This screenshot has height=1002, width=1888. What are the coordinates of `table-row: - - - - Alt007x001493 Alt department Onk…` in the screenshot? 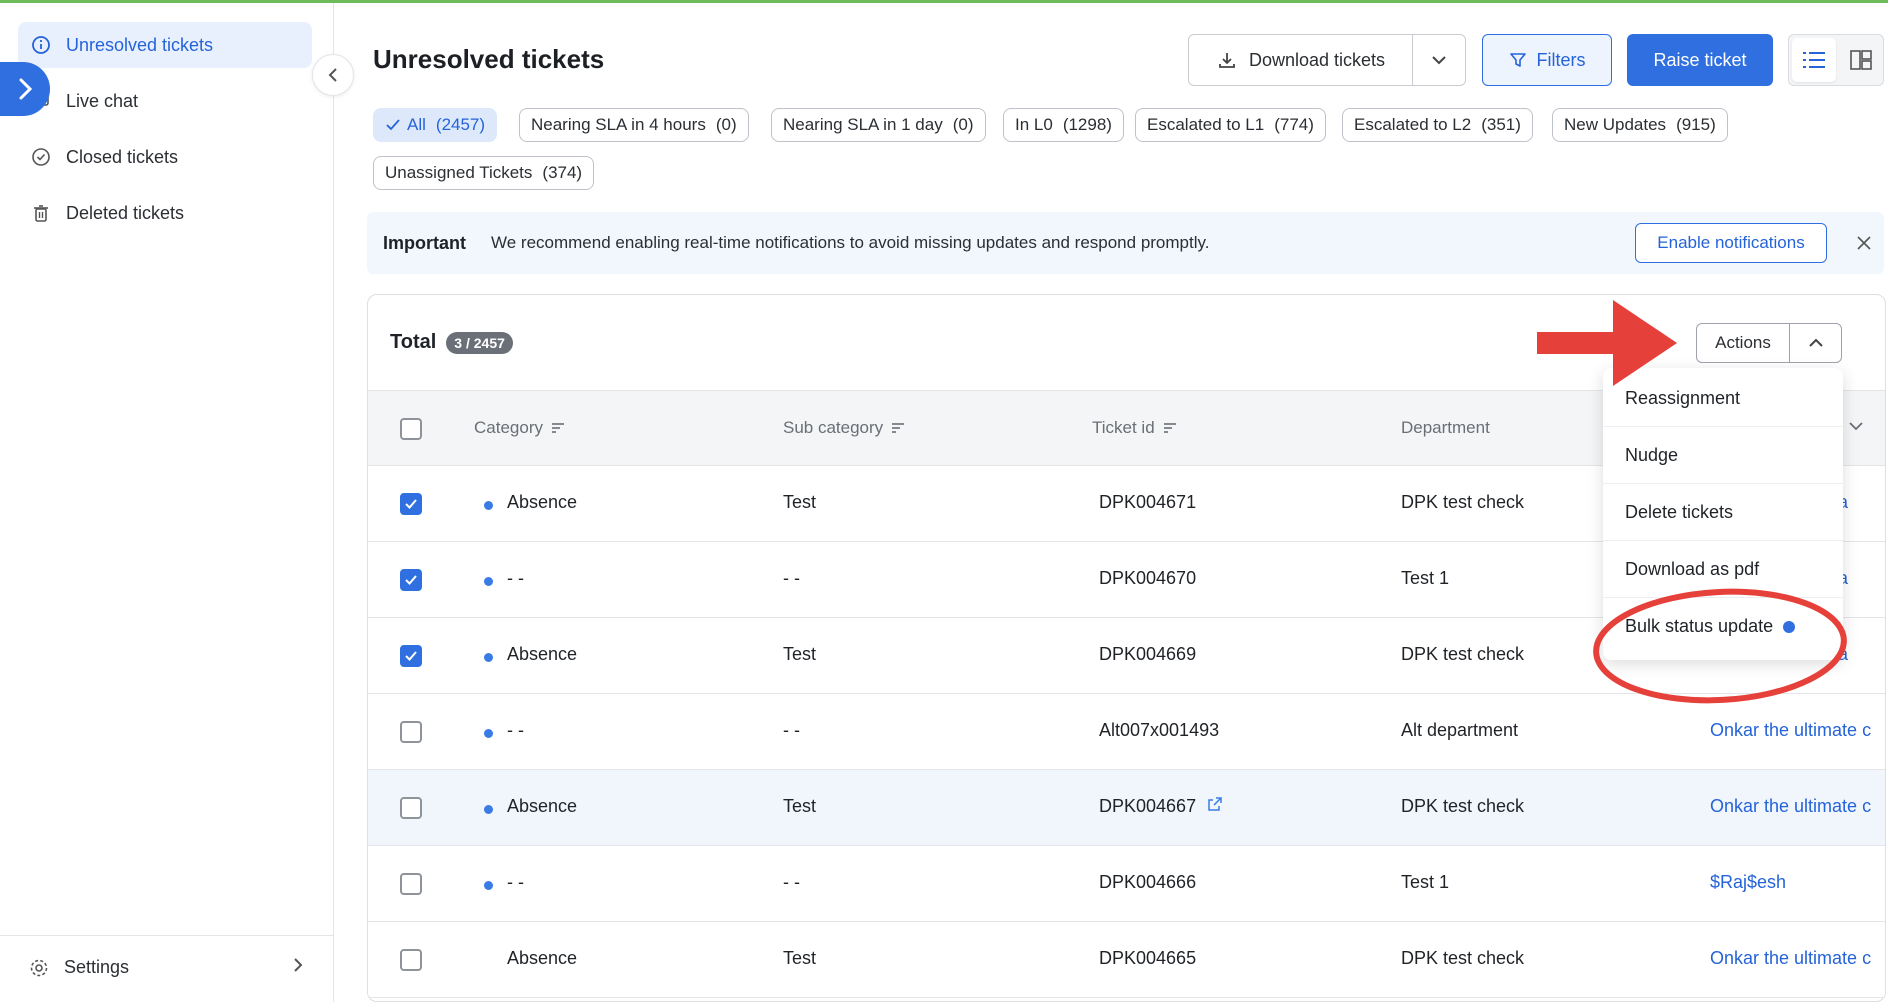 It's located at (1126, 732).